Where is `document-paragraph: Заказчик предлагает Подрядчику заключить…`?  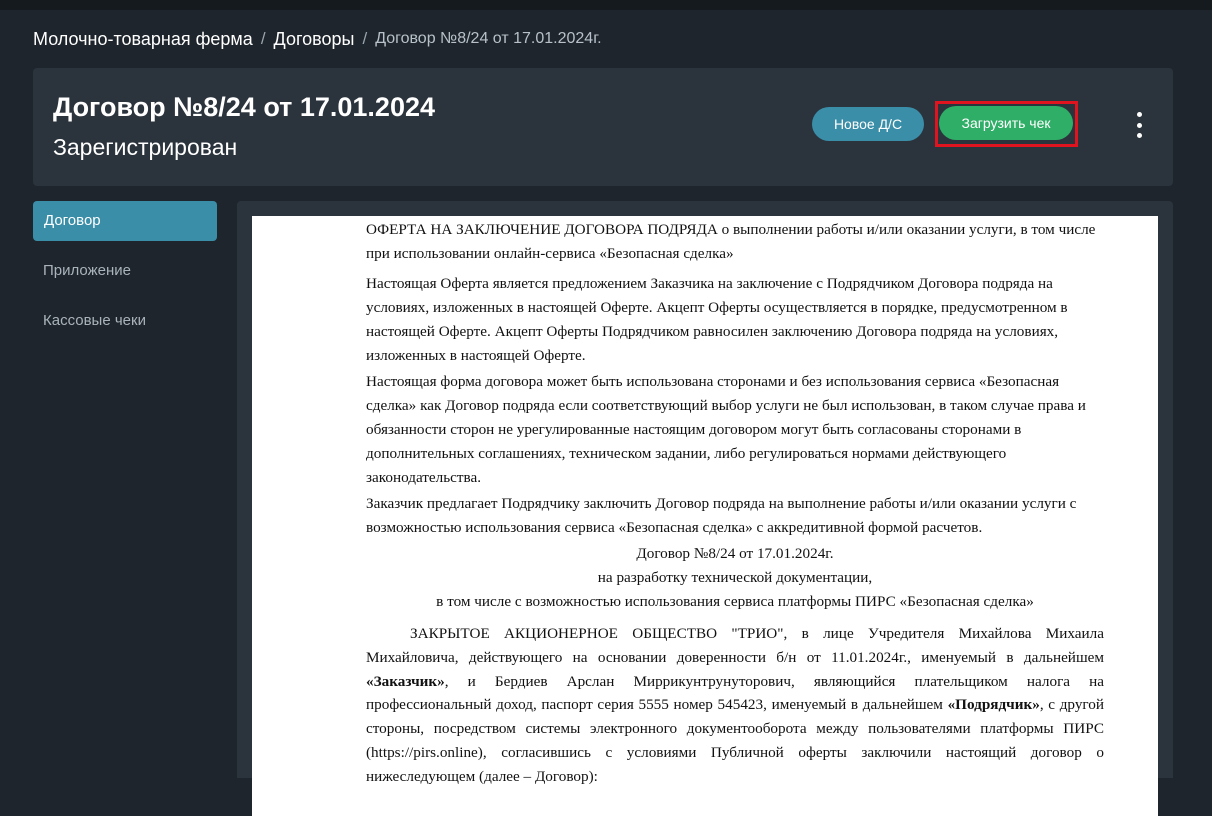 document-paragraph: Заказчик предлагает Подрядчику заключить… is located at coordinates (721, 515).